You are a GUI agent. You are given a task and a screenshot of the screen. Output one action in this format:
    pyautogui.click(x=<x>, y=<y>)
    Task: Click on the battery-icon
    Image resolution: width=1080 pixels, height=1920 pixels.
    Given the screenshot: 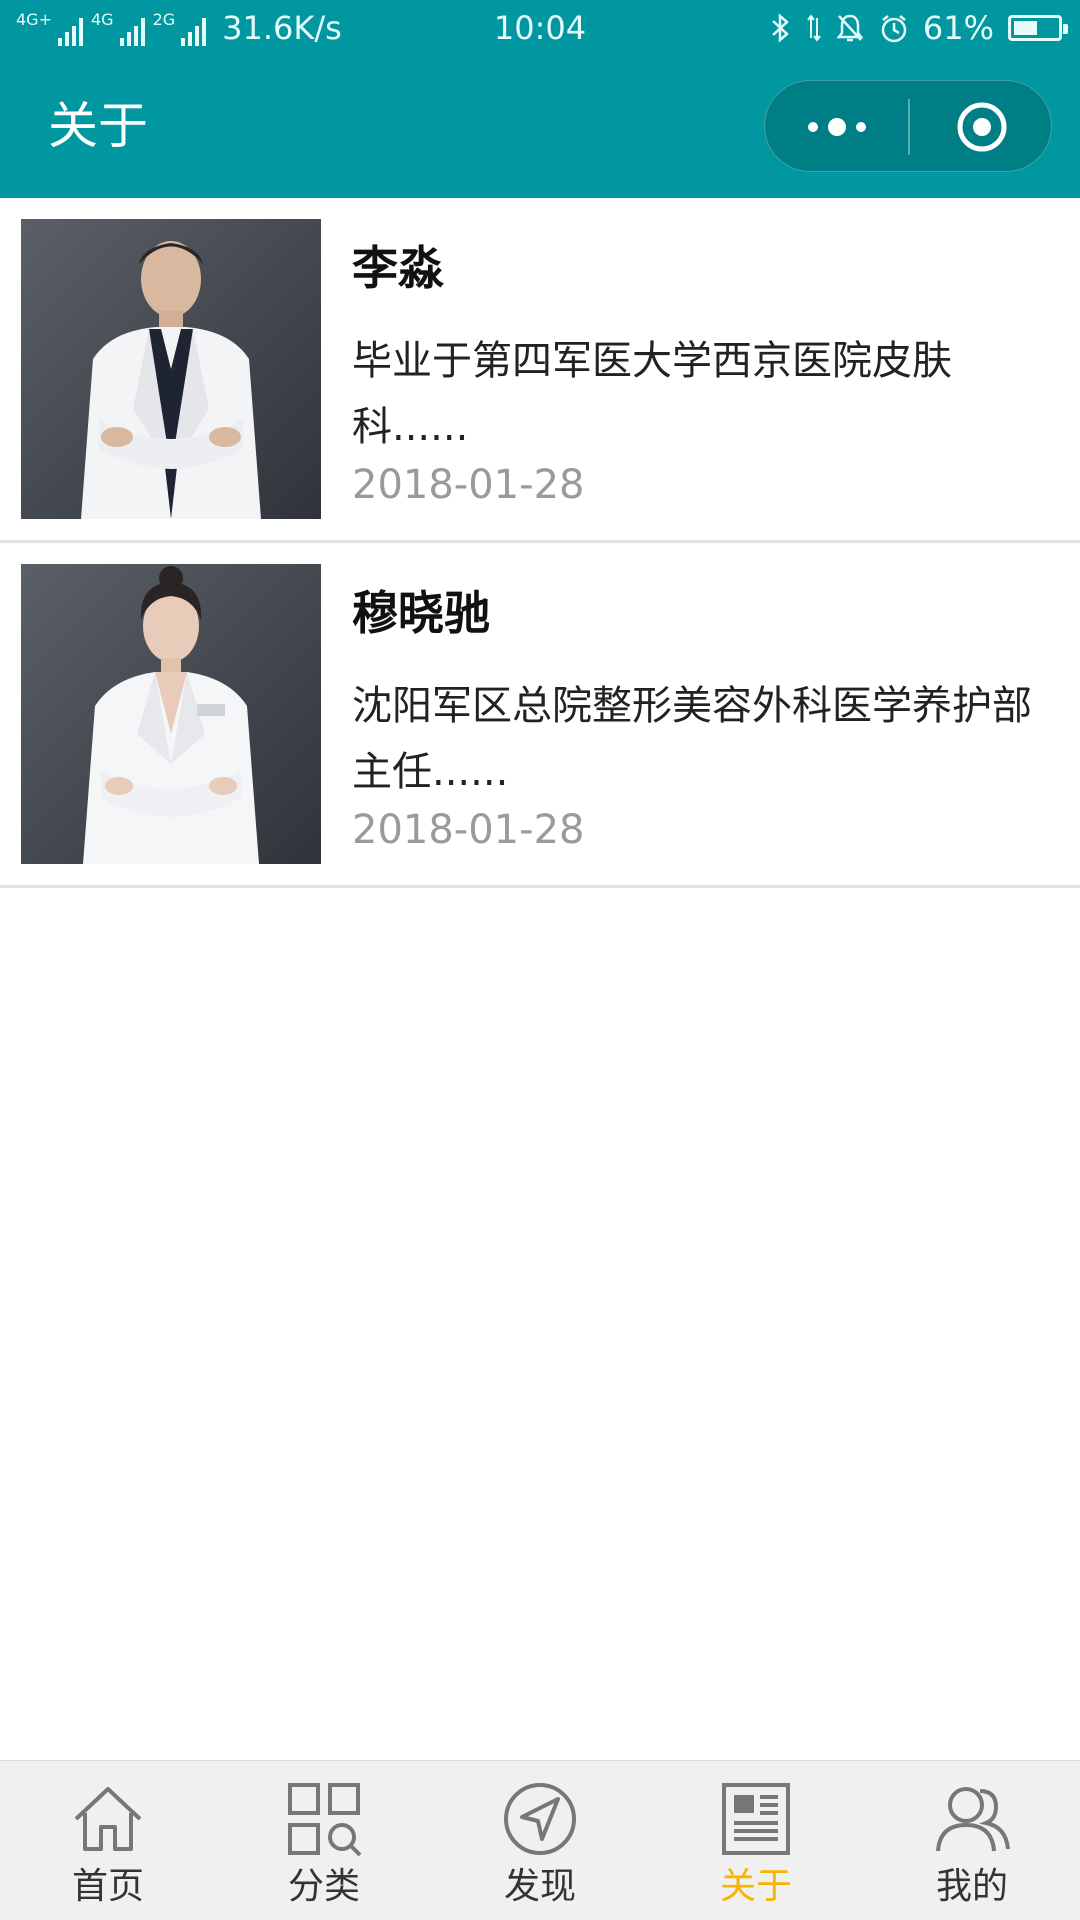 What is the action you would take?
    pyautogui.click(x=1038, y=28)
    